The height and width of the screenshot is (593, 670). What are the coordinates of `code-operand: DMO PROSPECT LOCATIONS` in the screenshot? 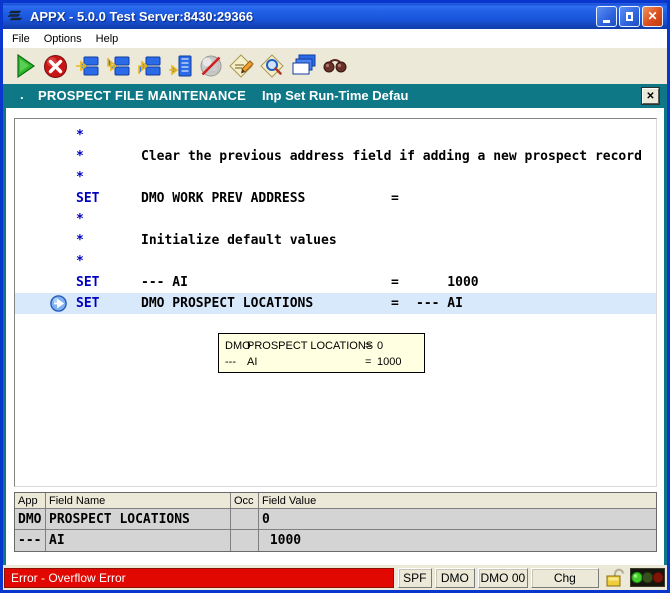 It's located at (227, 303).